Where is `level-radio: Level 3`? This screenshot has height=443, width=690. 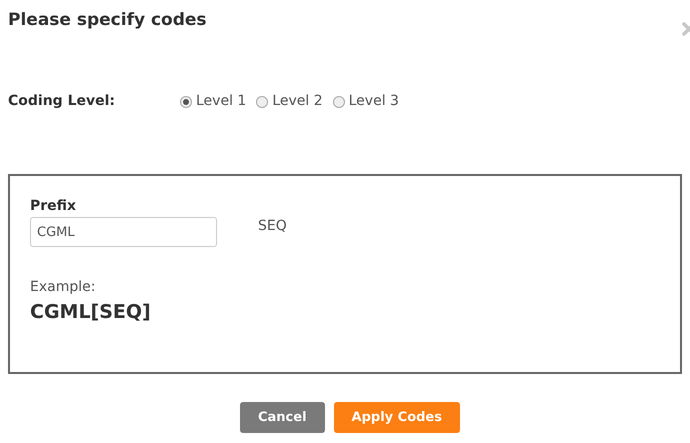
level-radio: Level 3 is located at coordinates (365, 101).